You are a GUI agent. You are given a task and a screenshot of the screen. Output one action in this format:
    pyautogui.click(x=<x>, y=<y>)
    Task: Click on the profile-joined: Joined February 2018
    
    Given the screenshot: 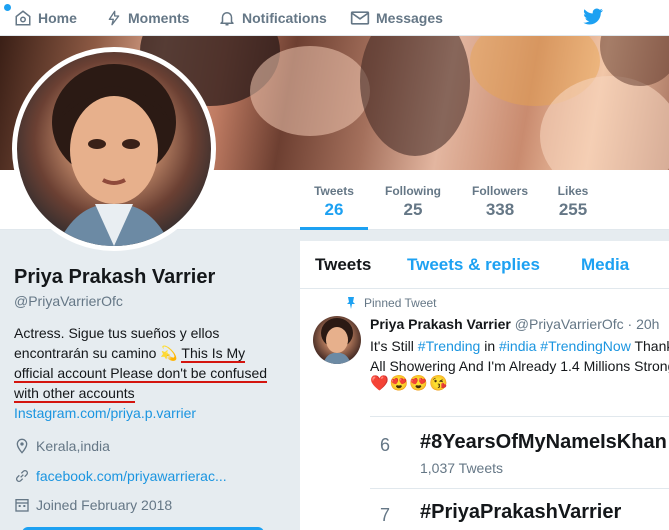 What is the action you would take?
    pyautogui.click(x=150, y=505)
    